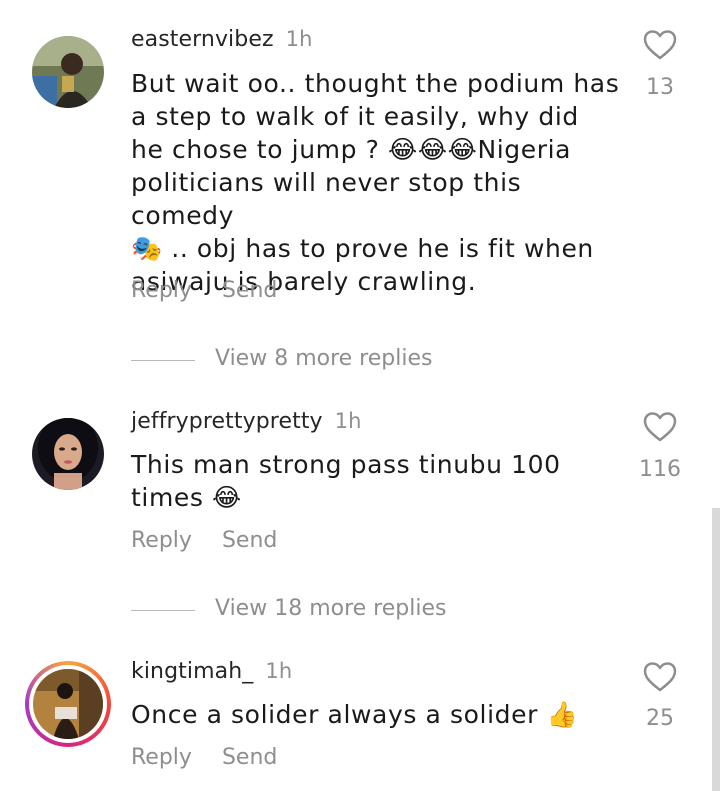  Describe the element at coordinates (355, 714) in the screenshot. I see `comment-text: Once a solider always a solider 👍` at that location.